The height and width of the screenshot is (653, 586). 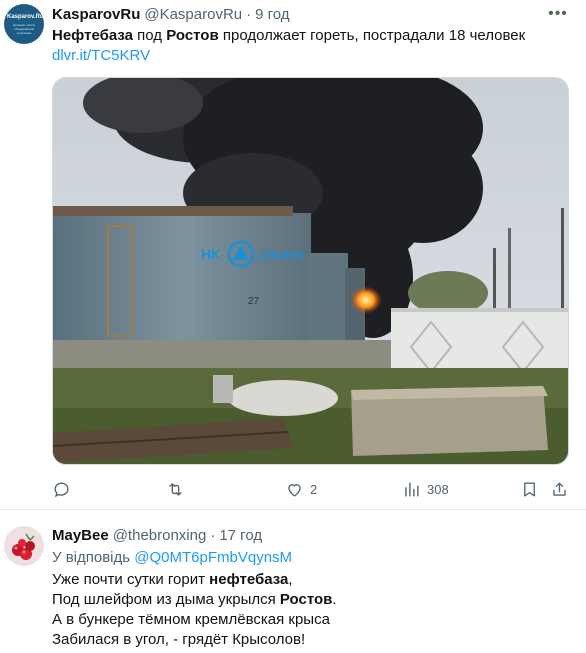 I want to click on reply-author-handle: @thebronxing, so click(x=160, y=535).